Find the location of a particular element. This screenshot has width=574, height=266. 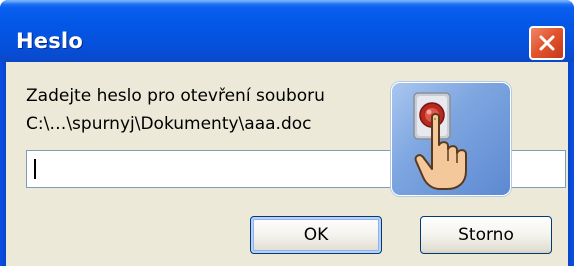

cancel-button: Storno is located at coordinates (486, 235).